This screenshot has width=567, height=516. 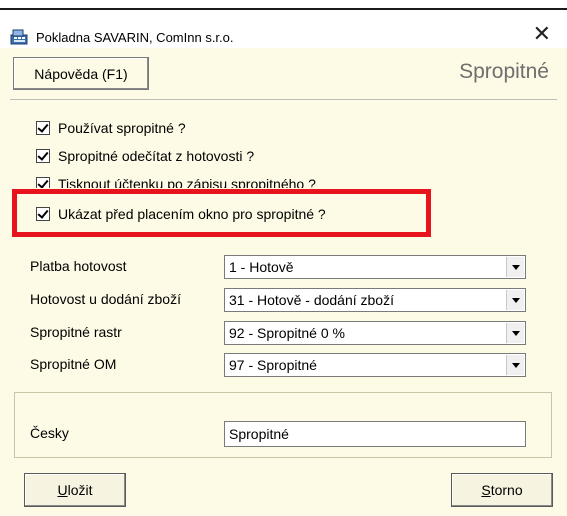 I want to click on window-title: Pokladna SAVARIN, ComInn s.r.o., so click(x=135, y=37).